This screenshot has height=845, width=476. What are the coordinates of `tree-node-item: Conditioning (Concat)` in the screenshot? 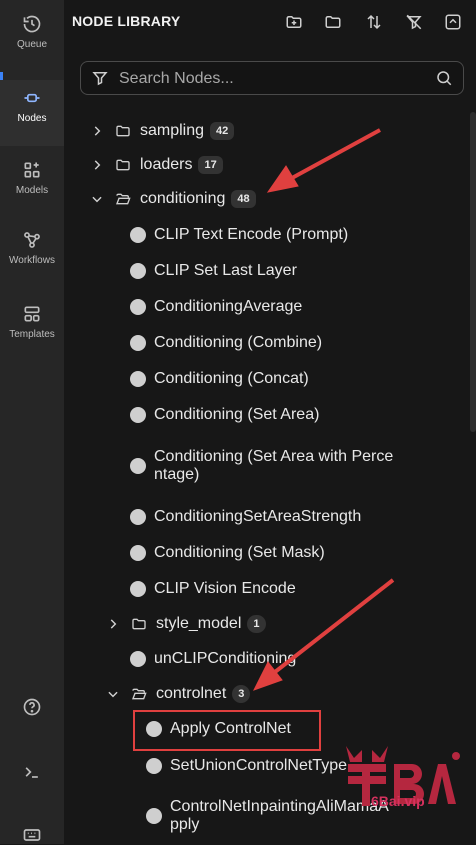 It's located at (303, 379).